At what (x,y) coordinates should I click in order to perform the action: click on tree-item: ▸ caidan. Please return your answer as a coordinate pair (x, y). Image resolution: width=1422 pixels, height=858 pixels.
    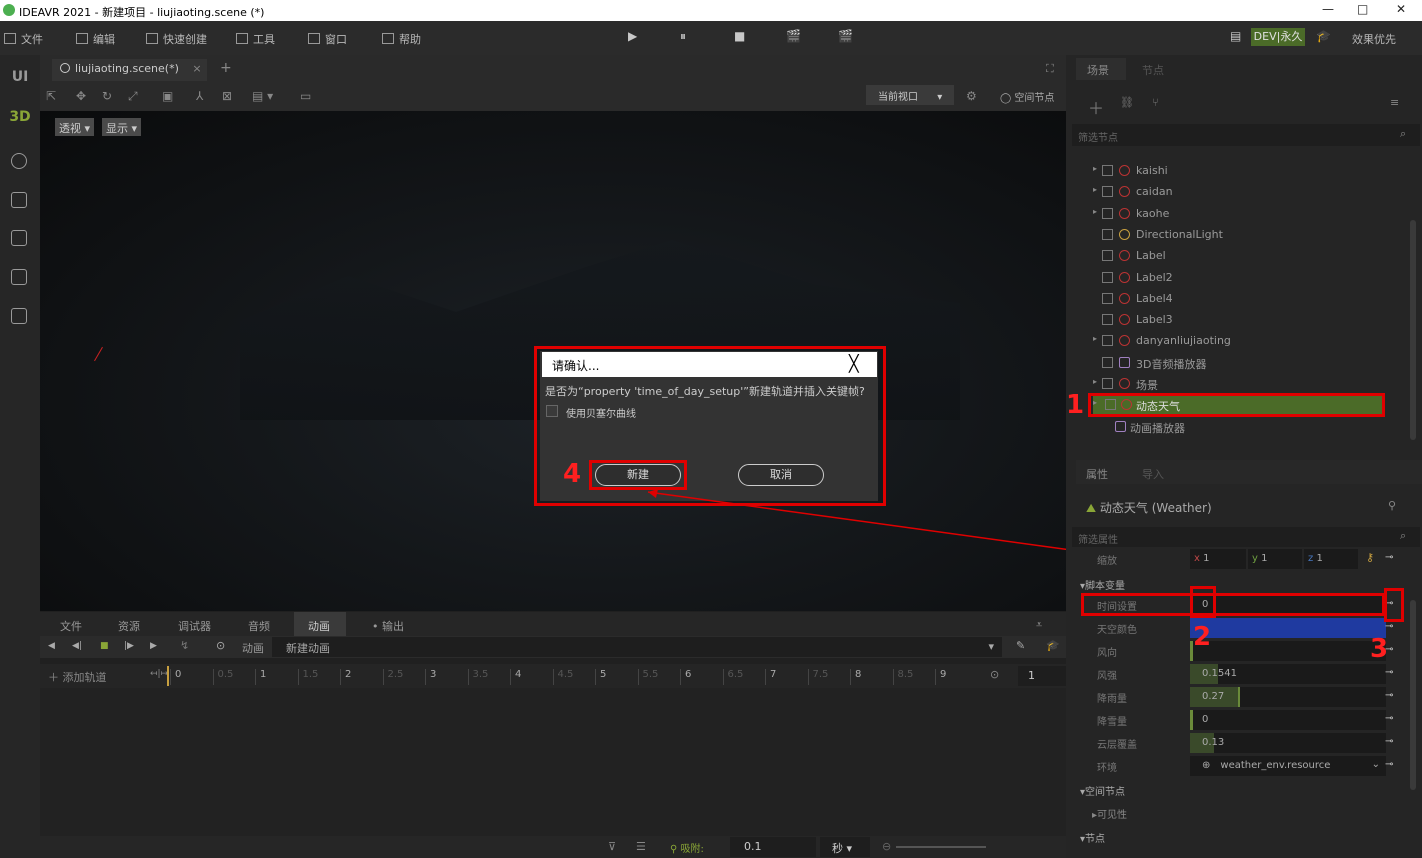
    Looking at the image, I should click on (1242, 193).